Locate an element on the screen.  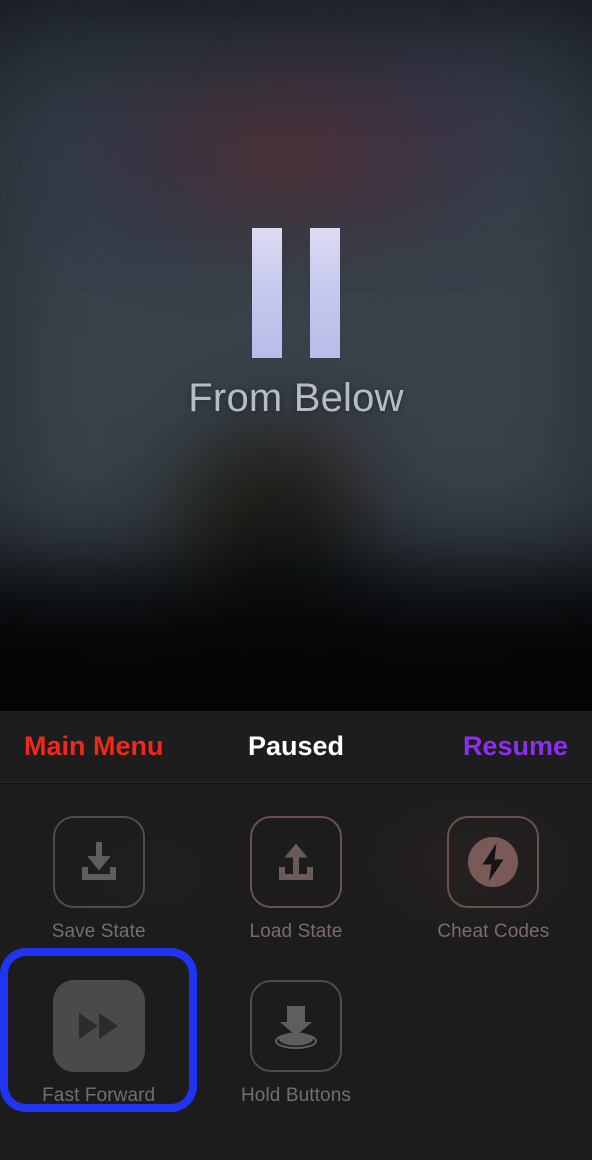
toolbar-right-slot: Resume is located at coordinates (489, 746).